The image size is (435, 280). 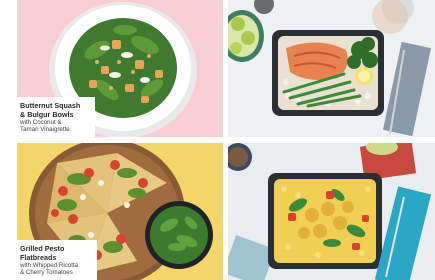 I want to click on meal-subtitle: with Coconut & Tamari Vinaigrette, so click(x=45, y=126).